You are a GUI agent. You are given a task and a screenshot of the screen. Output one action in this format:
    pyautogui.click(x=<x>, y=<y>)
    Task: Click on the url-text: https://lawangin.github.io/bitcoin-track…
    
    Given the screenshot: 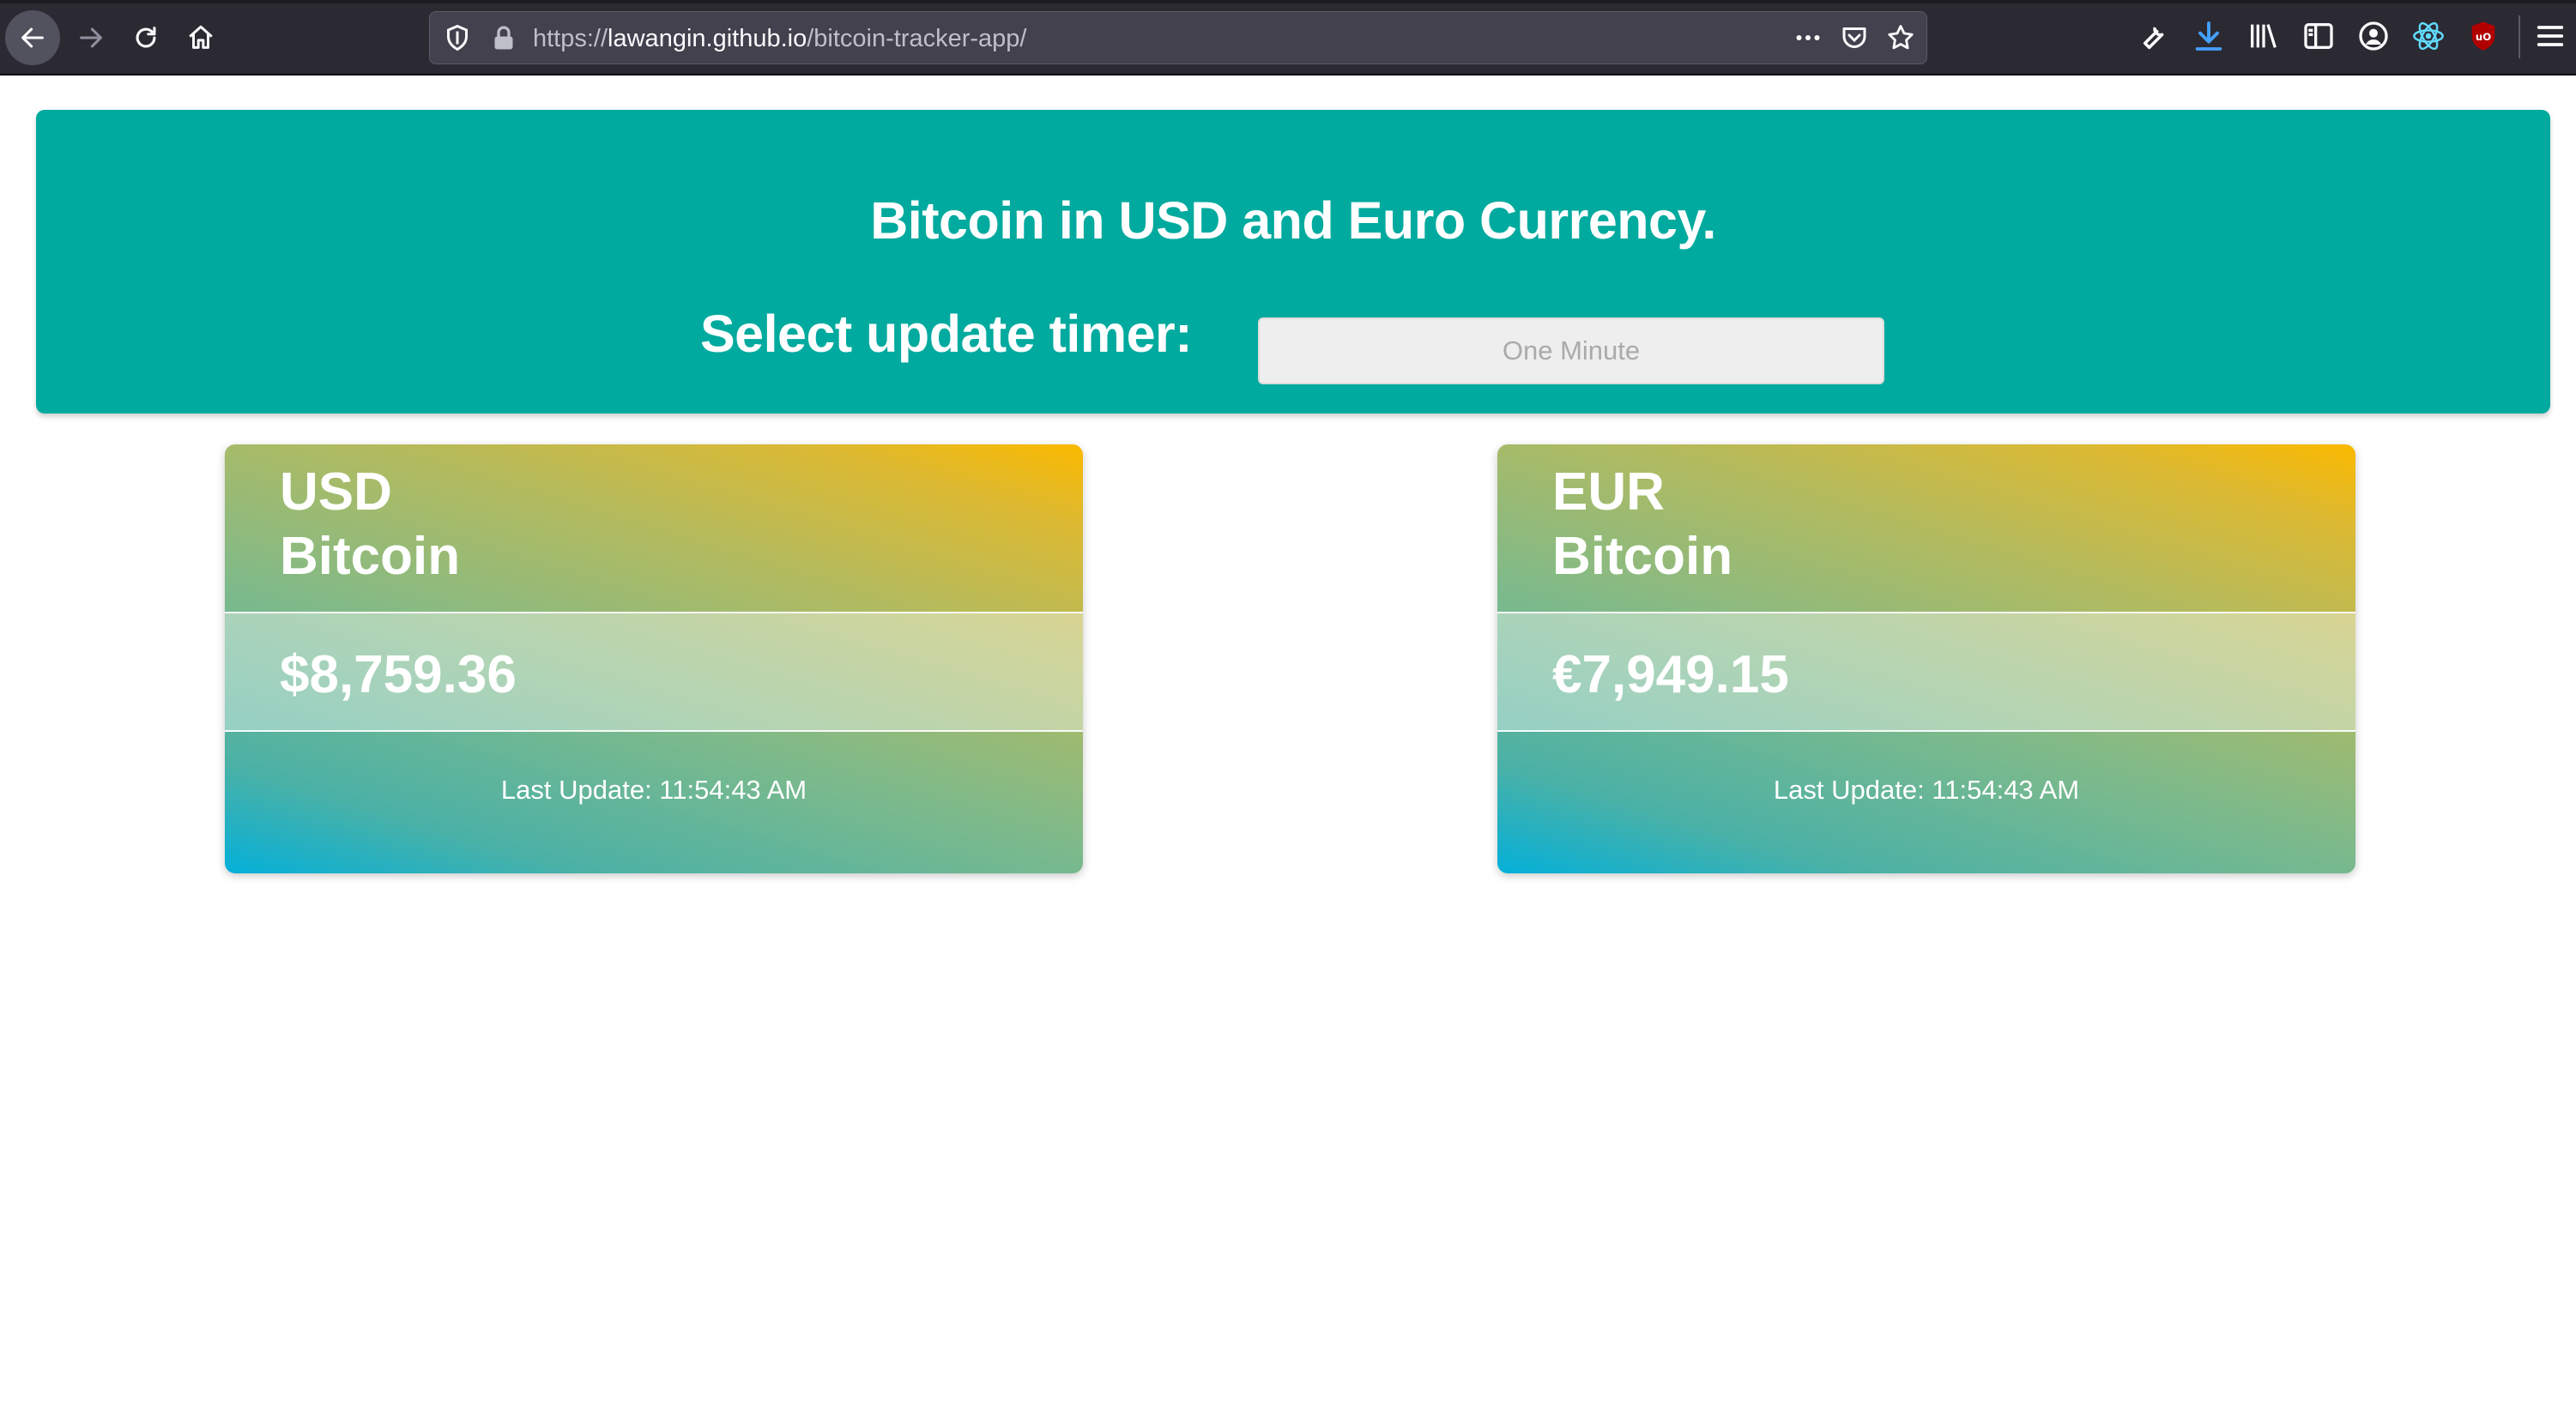 What is the action you would take?
    pyautogui.click(x=780, y=39)
    